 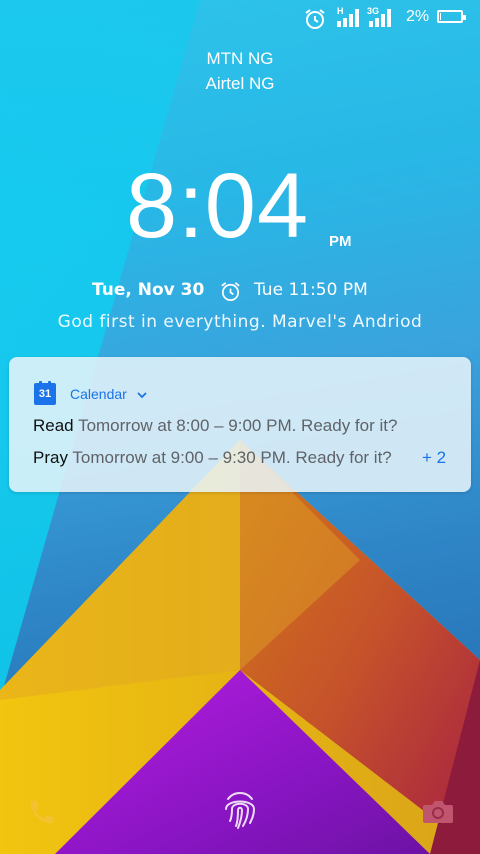 I want to click on event-title: Pray, so click(x=50, y=457).